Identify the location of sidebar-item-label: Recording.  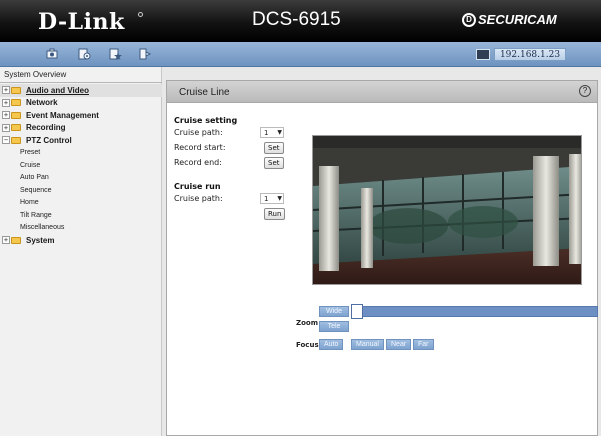
(46, 128).